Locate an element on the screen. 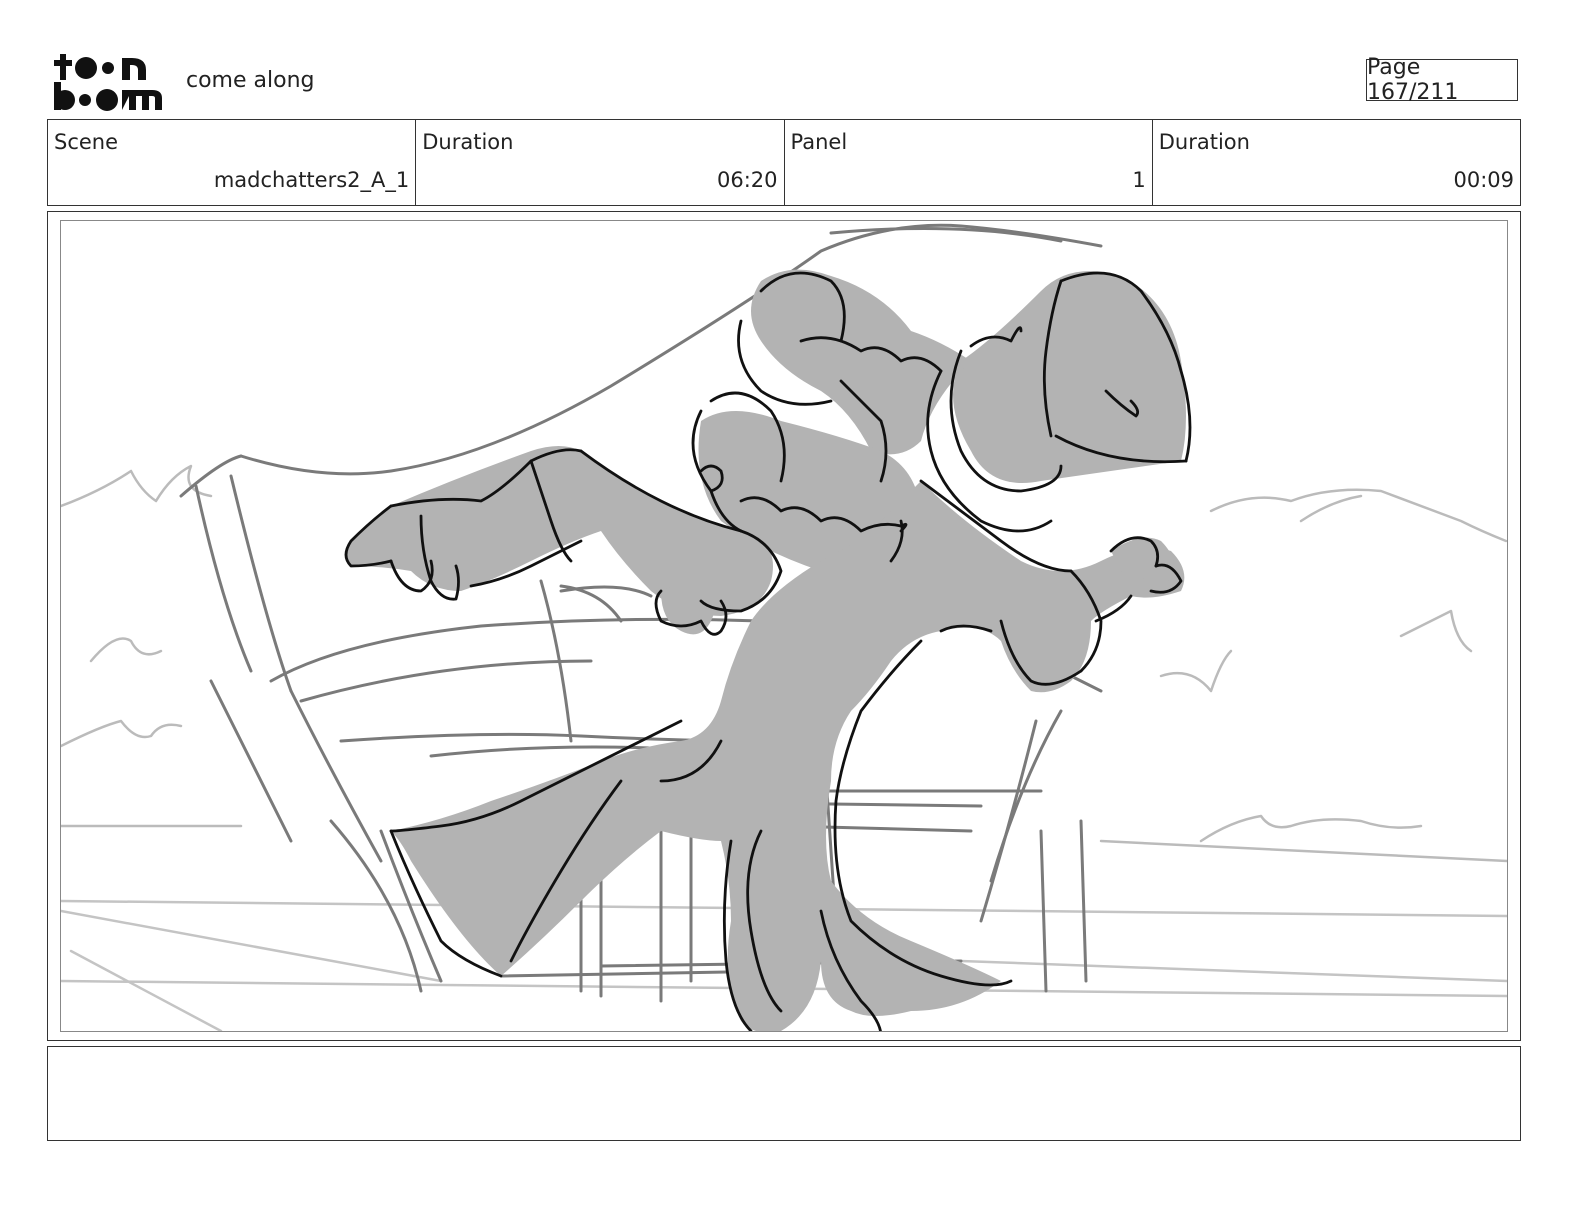  scene-value: madchatters2_A_1 is located at coordinates (311, 180).